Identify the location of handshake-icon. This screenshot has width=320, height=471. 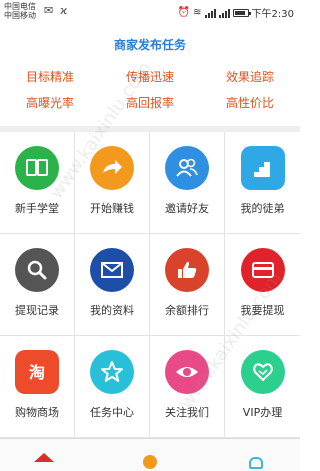
(262, 372).